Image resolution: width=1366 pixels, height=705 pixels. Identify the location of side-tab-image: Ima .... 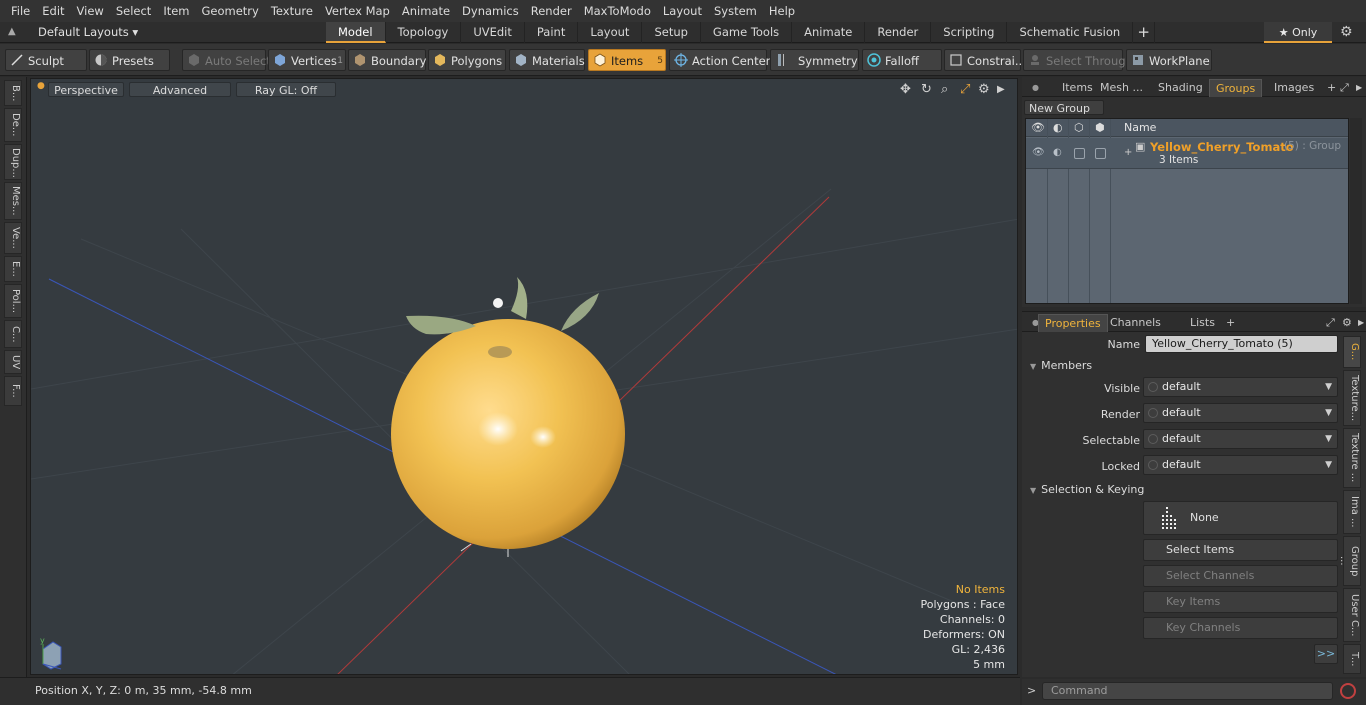
(1352, 512).